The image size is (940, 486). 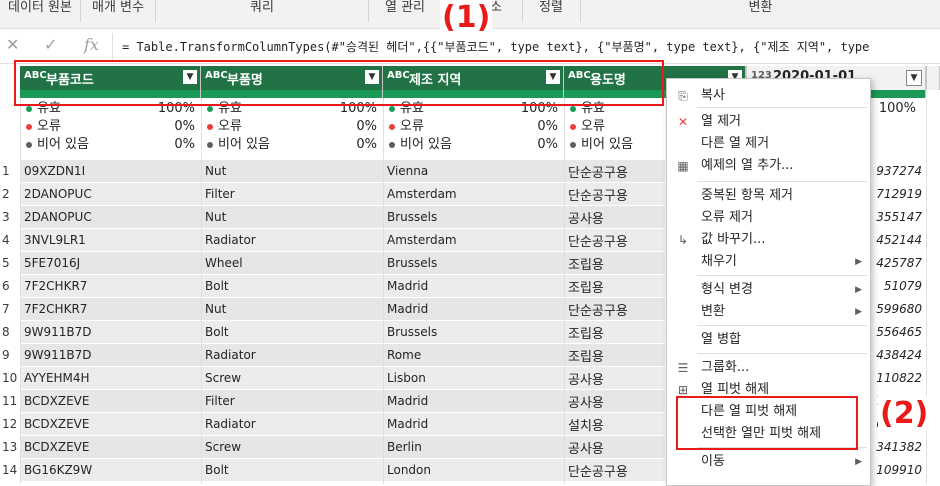 I want to click on row-number: 13, so click(x=11, y=447).